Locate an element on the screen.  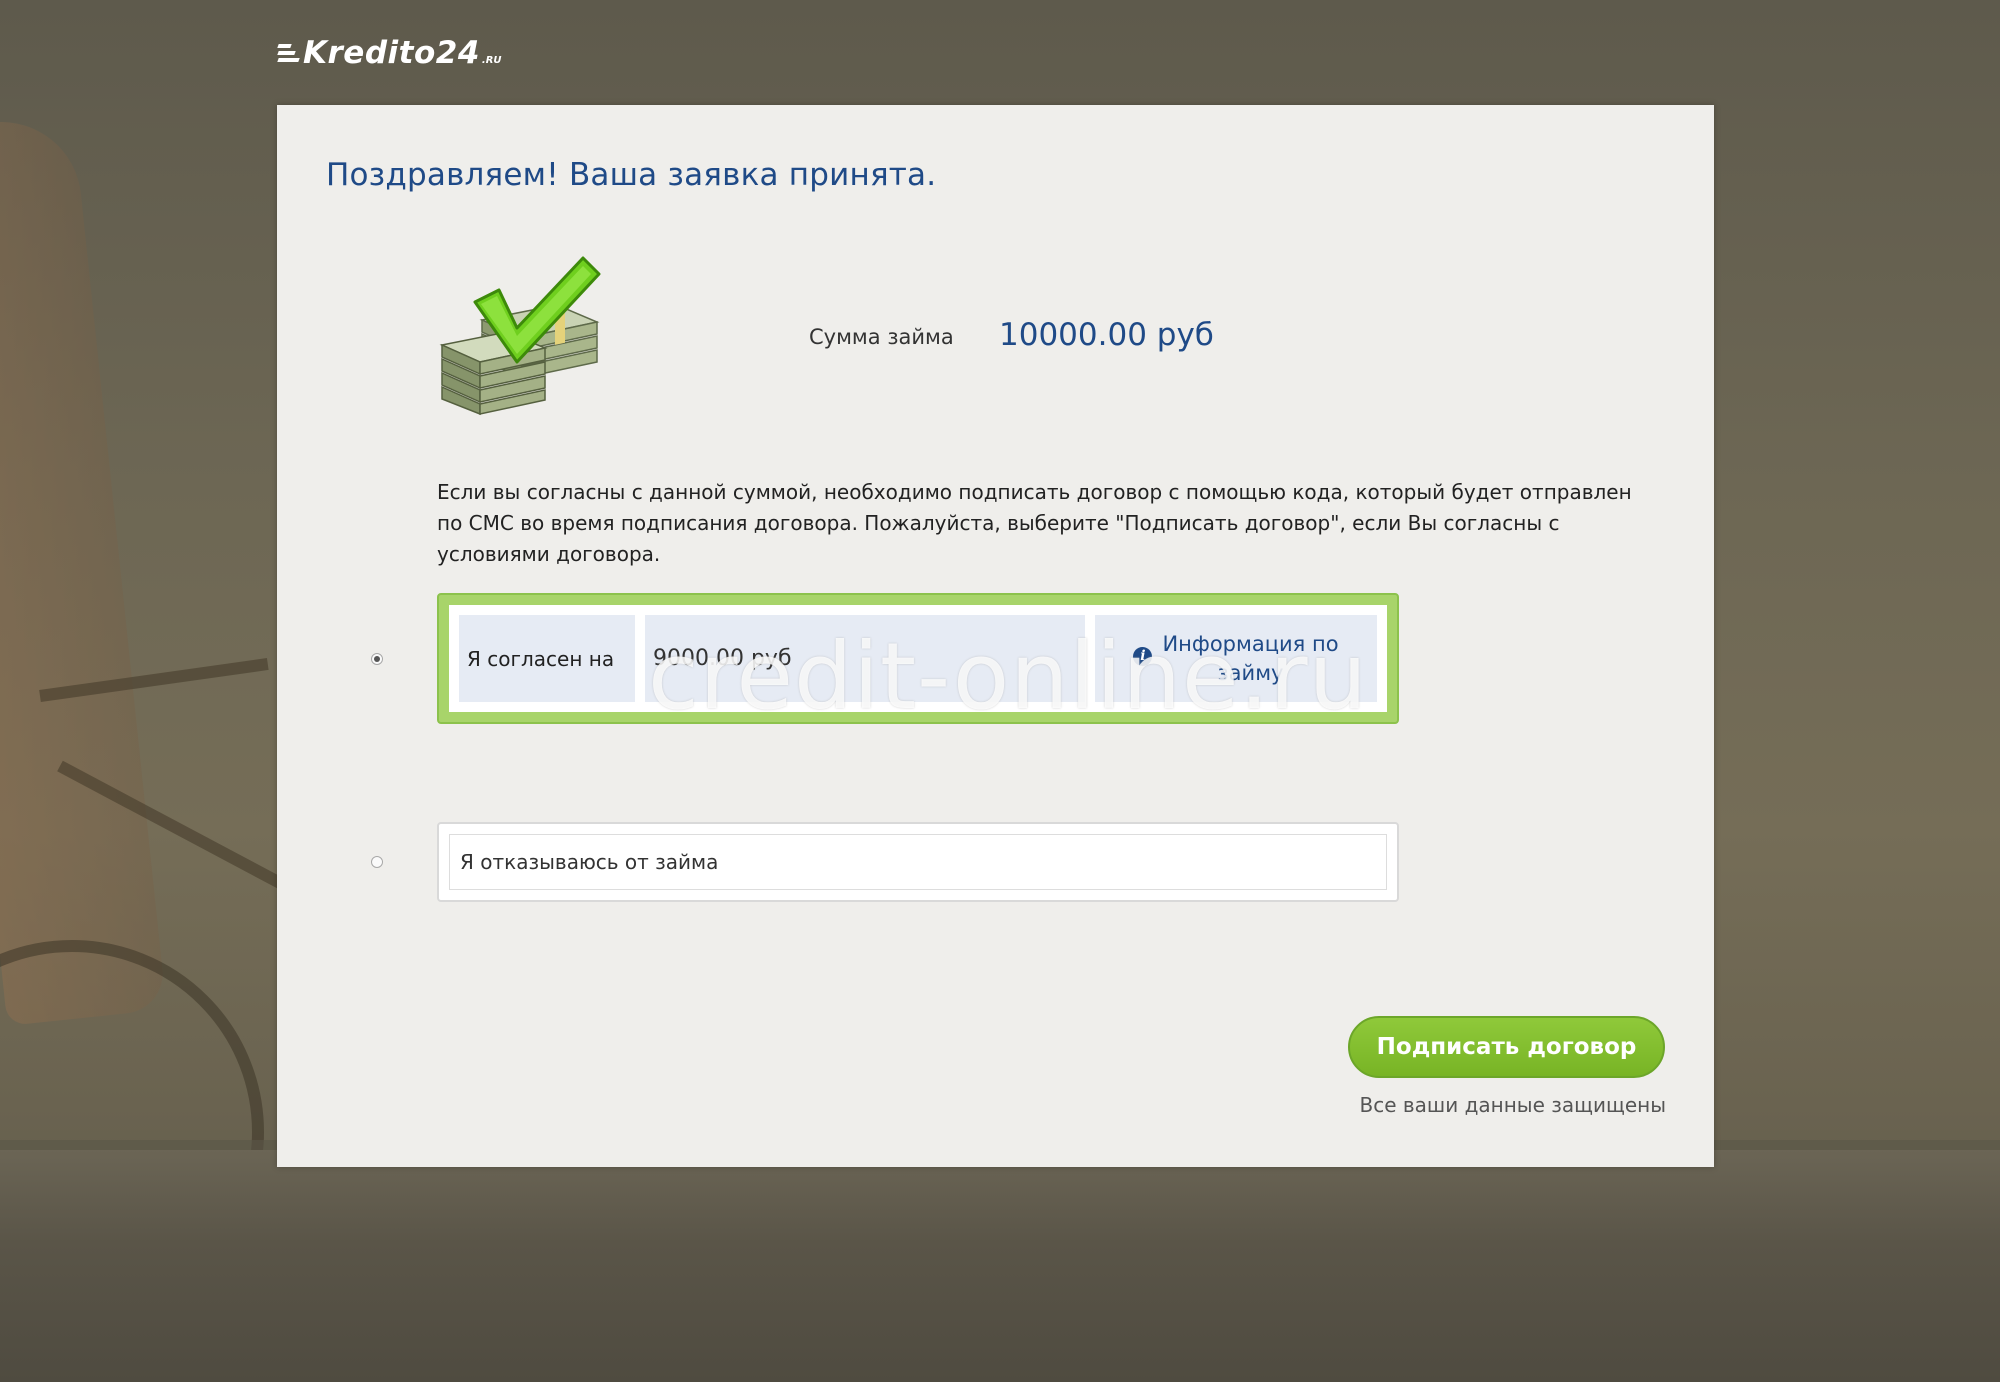
page-title: Поздравляем! Ваша заявка принята. is located at coordinates (631, 175).